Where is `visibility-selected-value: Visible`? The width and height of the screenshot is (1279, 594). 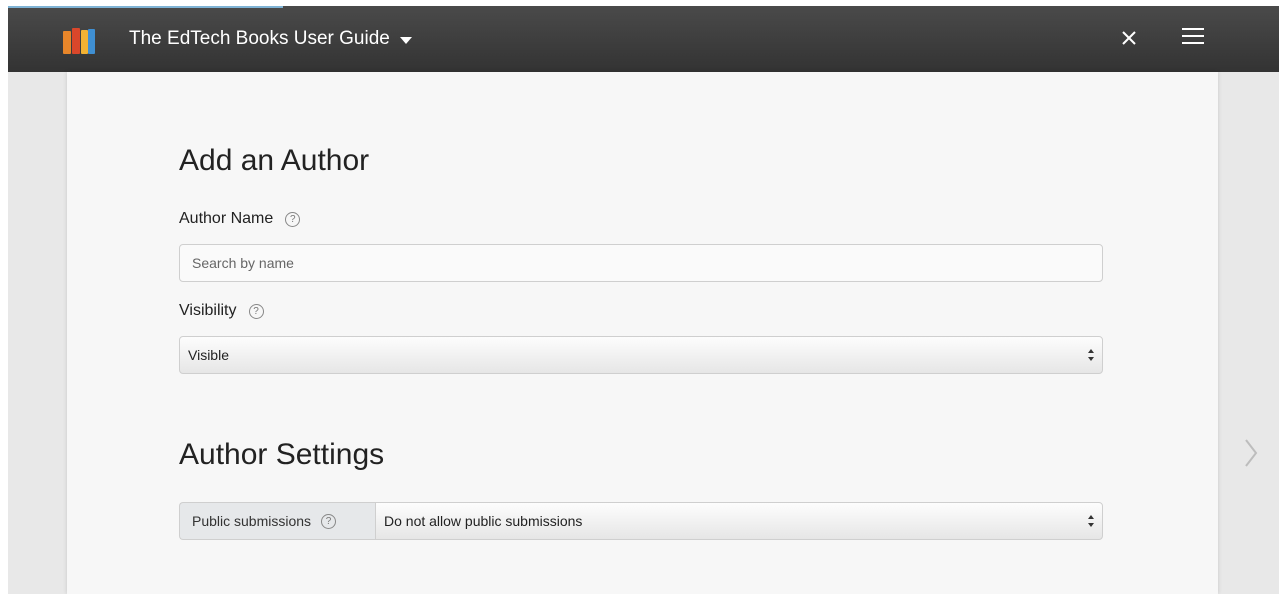 visibility-selected-value: Visible is located at coordinates (208, 355).